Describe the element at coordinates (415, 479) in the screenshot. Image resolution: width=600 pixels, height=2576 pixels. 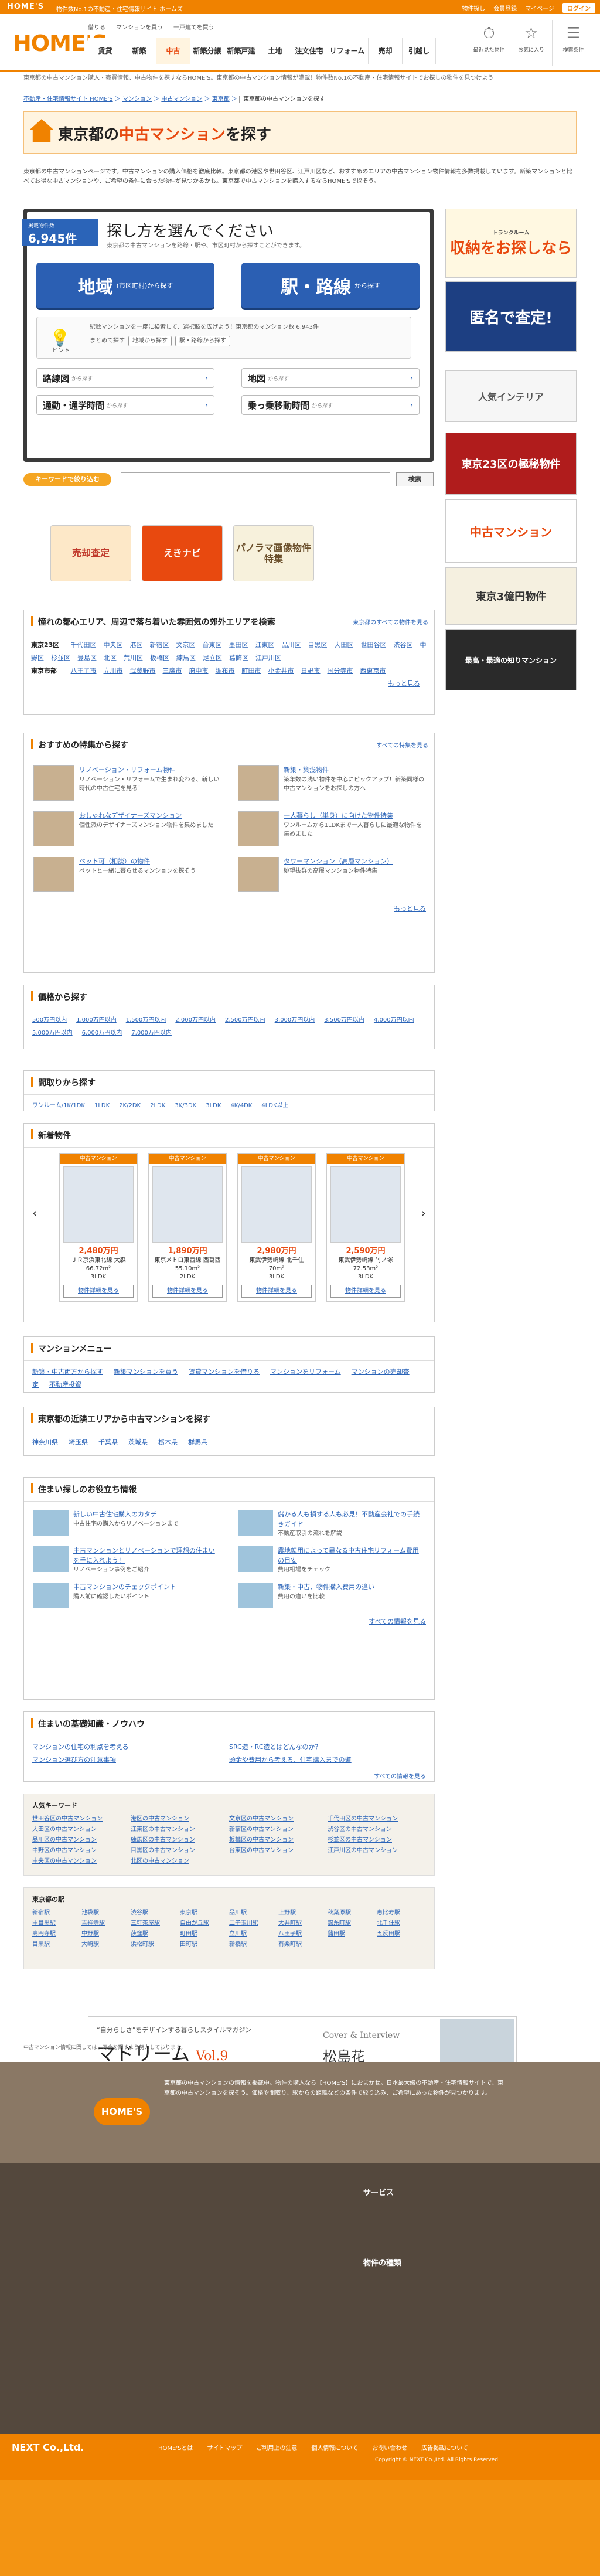
I see `keyword-search-button: 検索` at that location.